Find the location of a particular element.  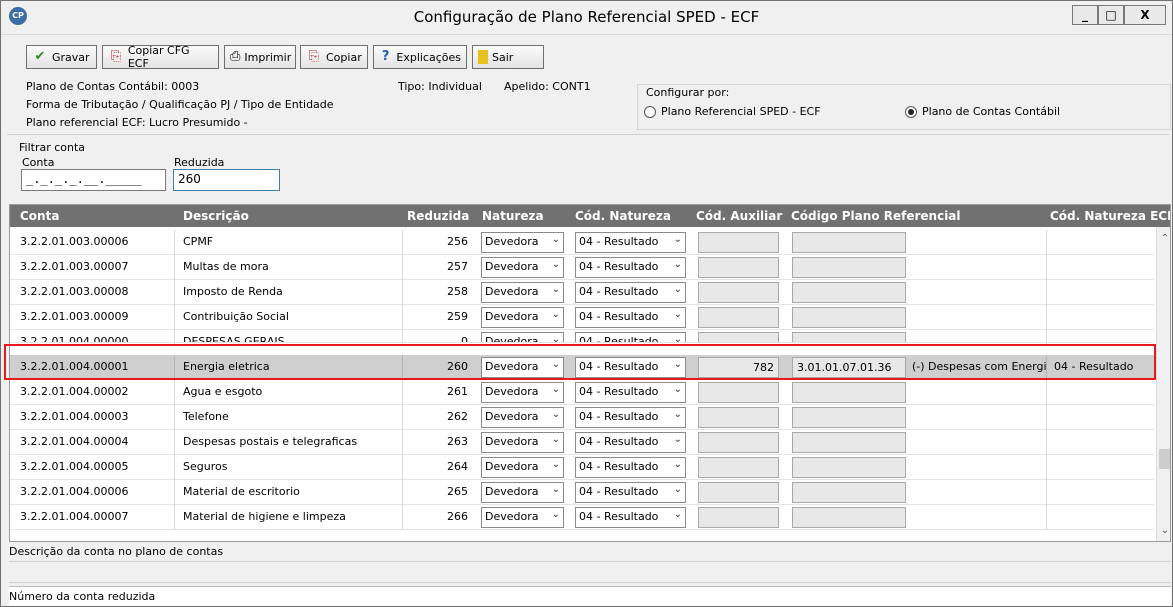

cell-cod-natureza-ecf: 04 - Resultado is located at coordinates (1094, 366).